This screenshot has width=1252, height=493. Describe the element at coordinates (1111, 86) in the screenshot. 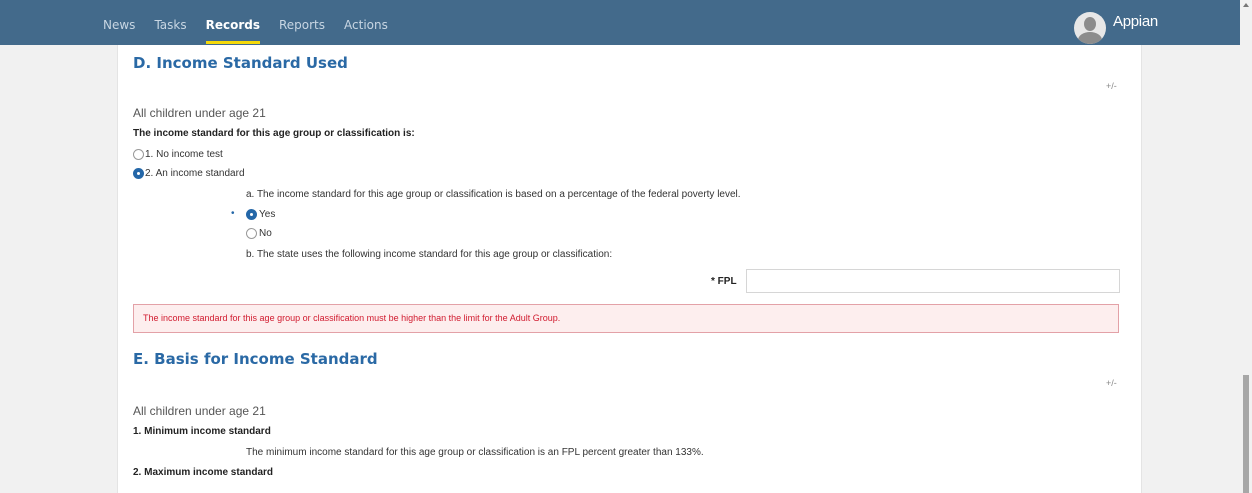

I see `section-d-toggle: +/-` at that location.